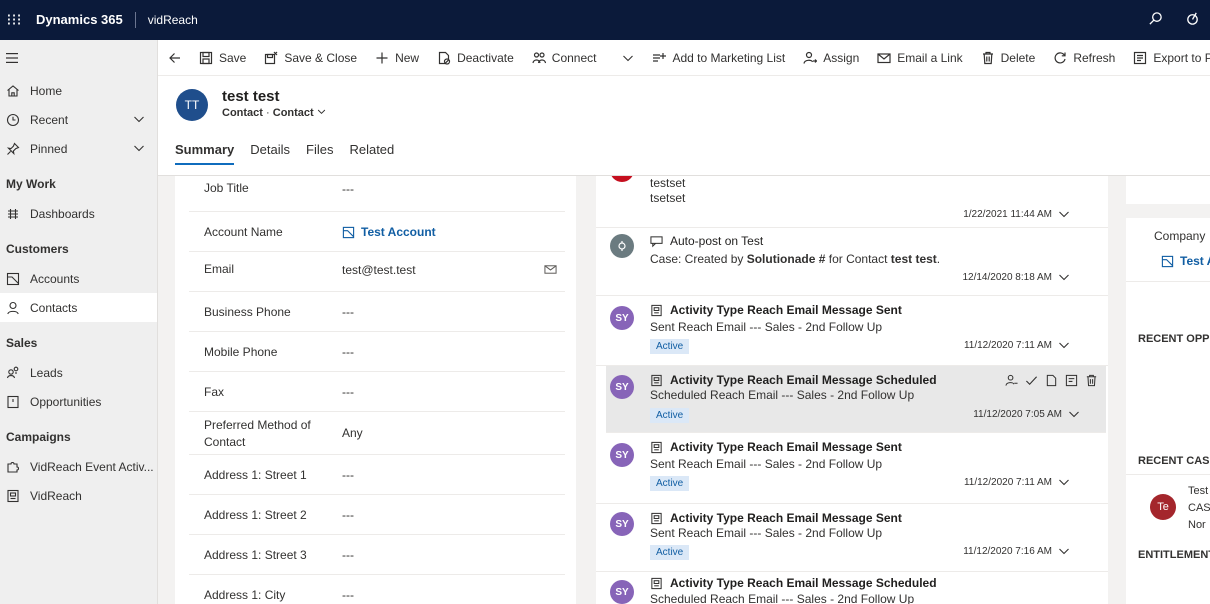 The width and height of the screenshot is (1210, 604). Describe the element at coordinates (1051, 380) in the screenshot. I see `close-activity-icon` at that location.